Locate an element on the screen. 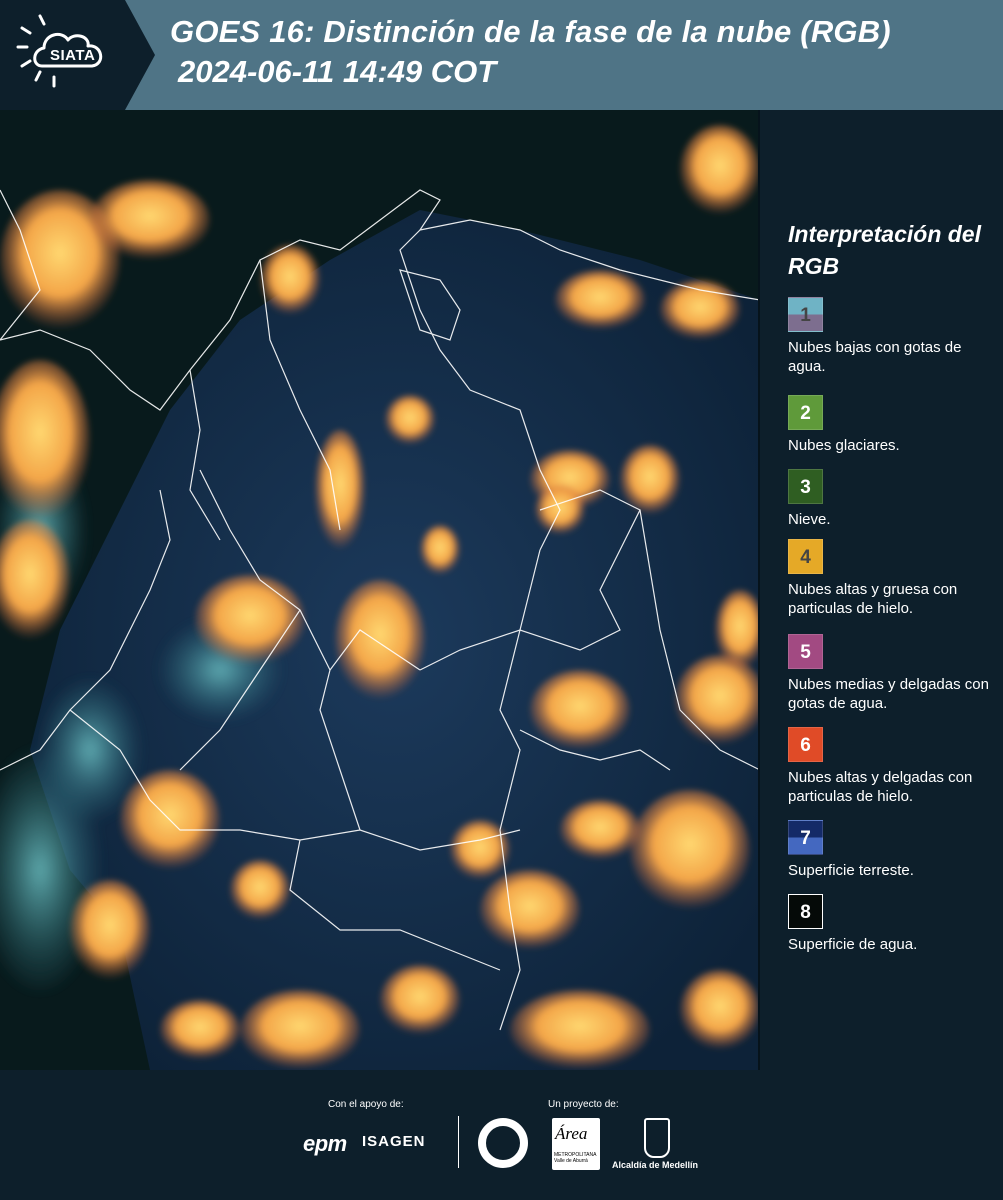 The width and height of the screenshot is (1003, 1200). support-caption: Con el apoyo de: is located at coordinates (366, 1104).